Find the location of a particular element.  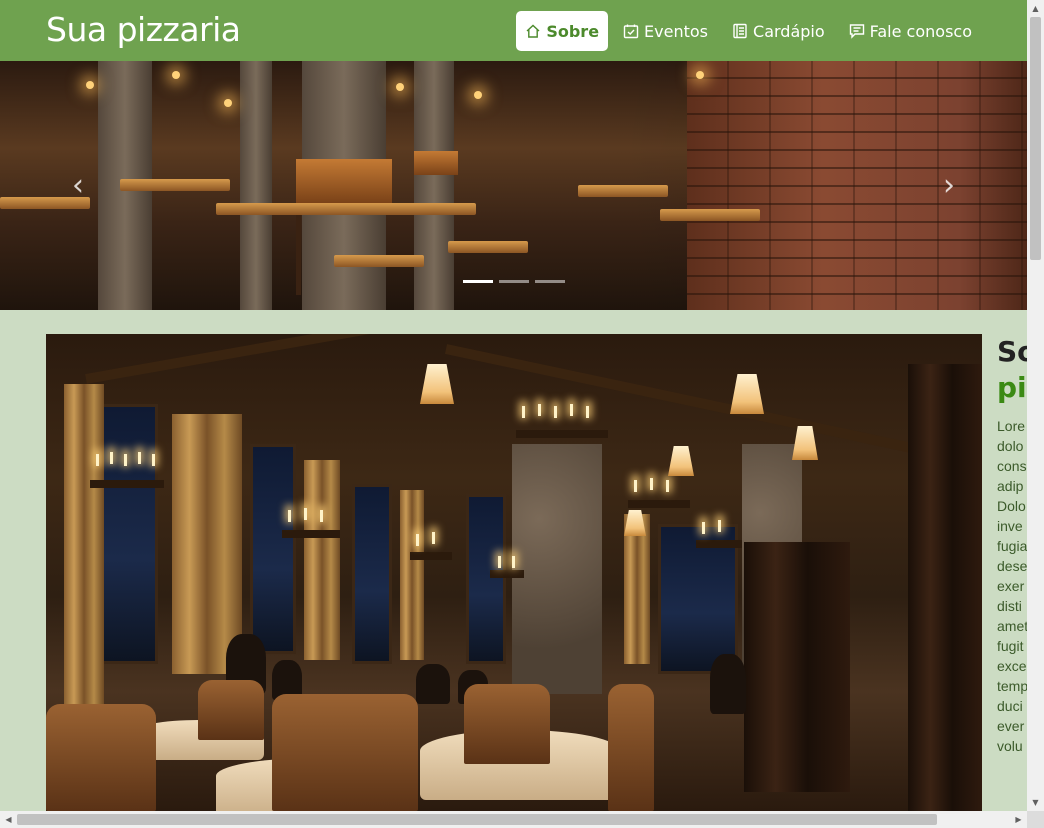

nav-item-label: Cardápio is located at coordinates (789, 31).